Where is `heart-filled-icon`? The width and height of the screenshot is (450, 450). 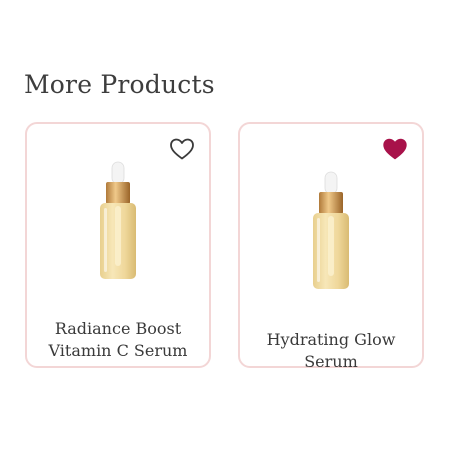 heart-filled-icon is located at coordinates (395, 149).